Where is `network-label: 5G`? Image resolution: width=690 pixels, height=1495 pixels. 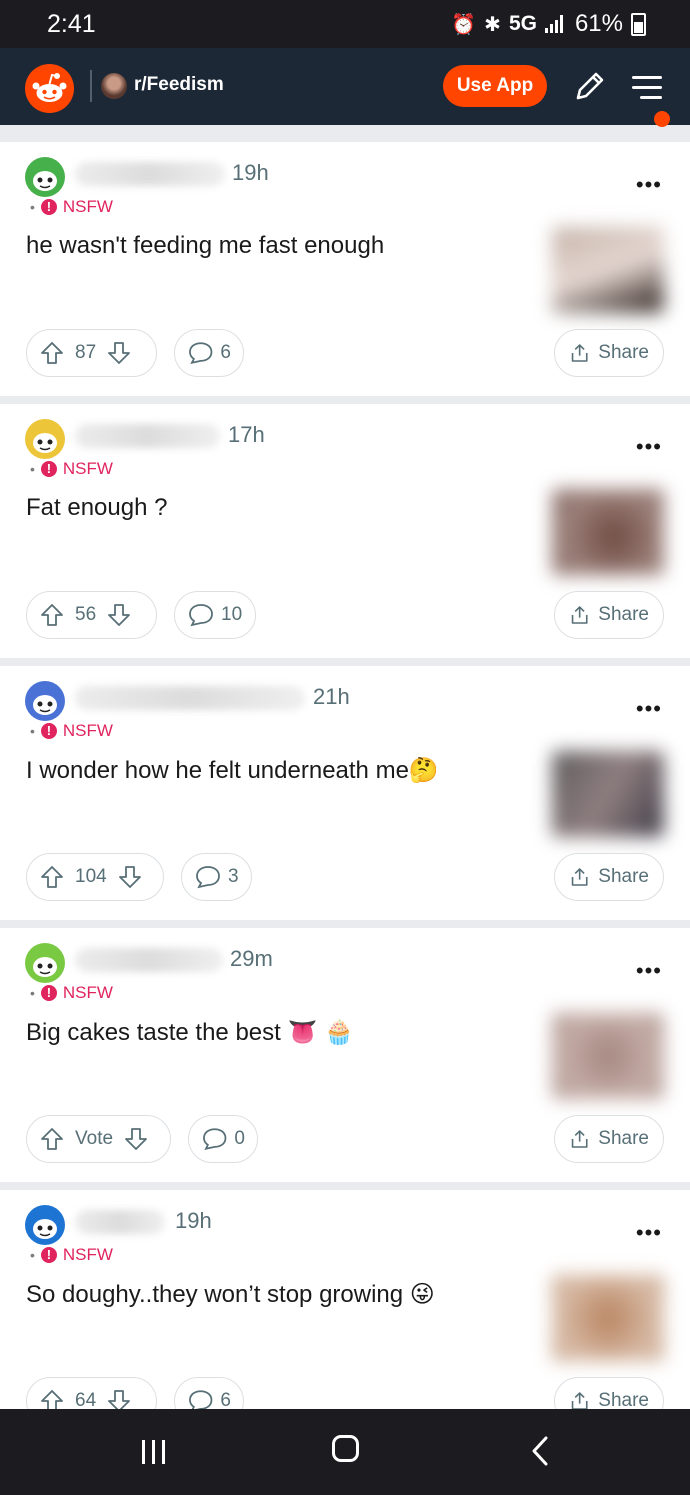
network-label: 5G is located at coordinates (522, 23).